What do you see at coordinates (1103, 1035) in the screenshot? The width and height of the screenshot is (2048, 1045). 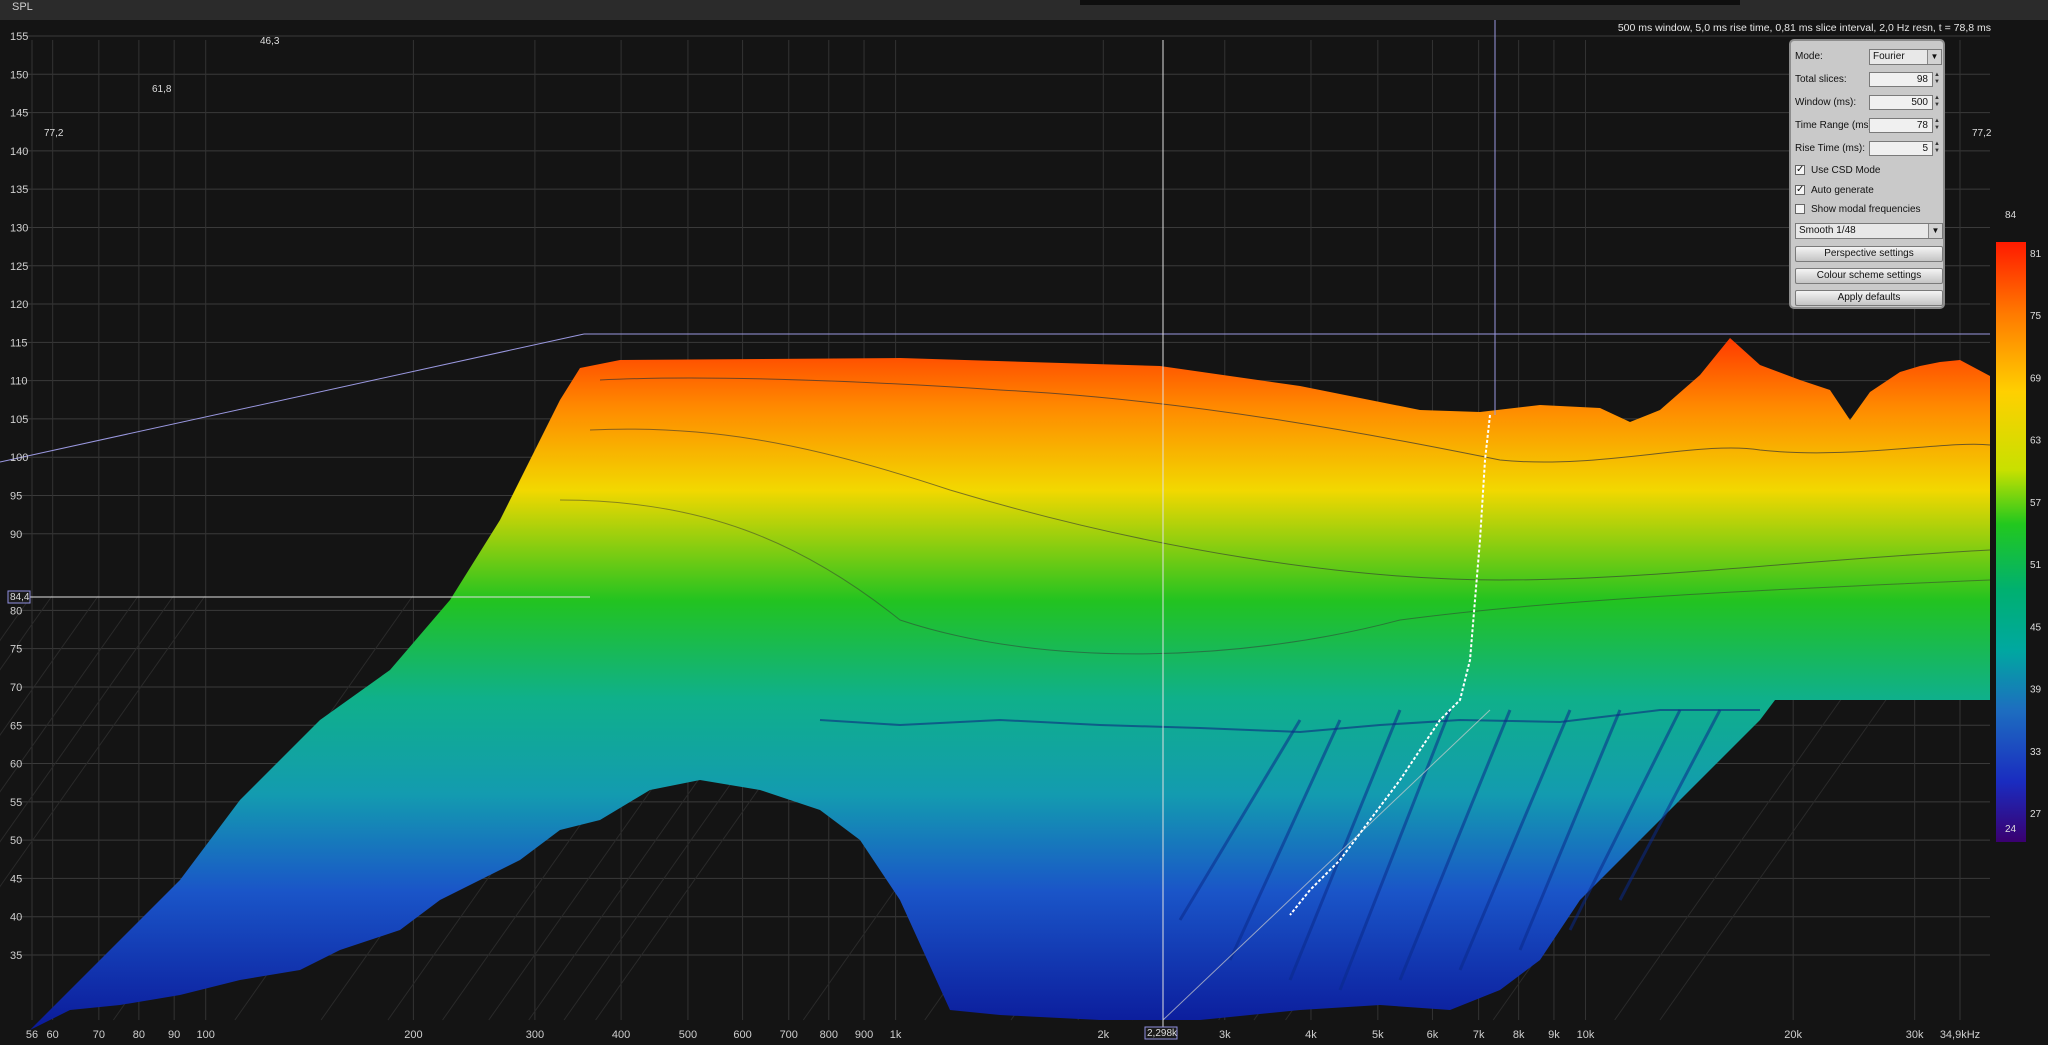 I see `x-tick-label: 2k` at bounding box center [1103, 1035].